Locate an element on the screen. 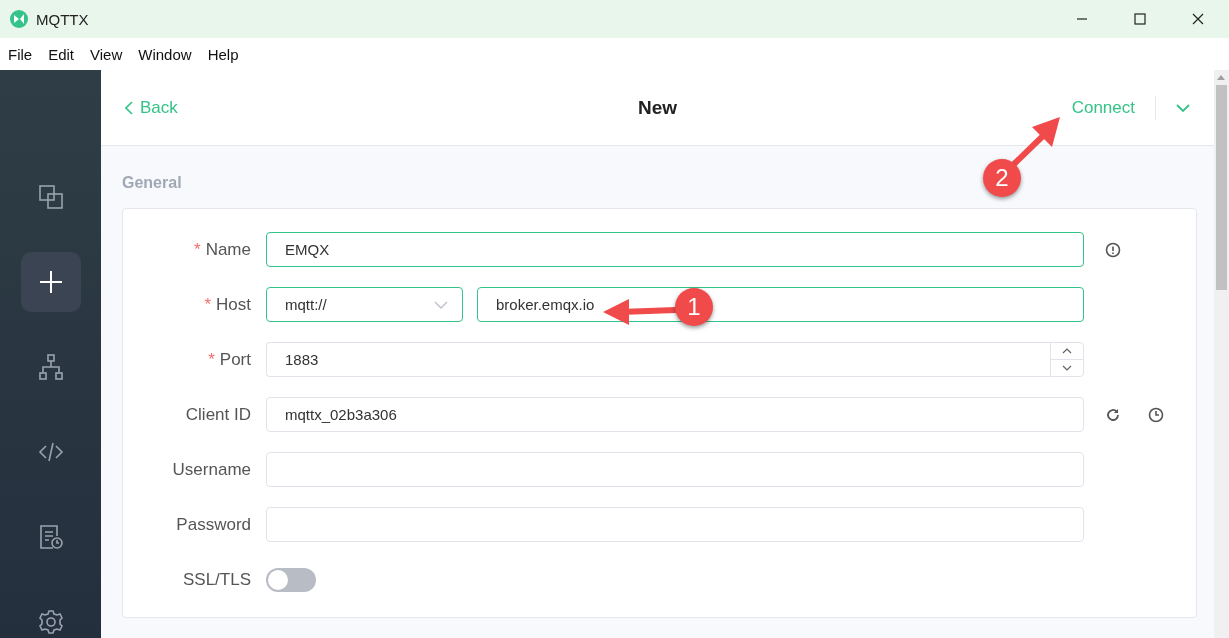 Image resolution: width=1229 pixels, height=638 pixels. gear-icon is located at coordinates (50, 622).